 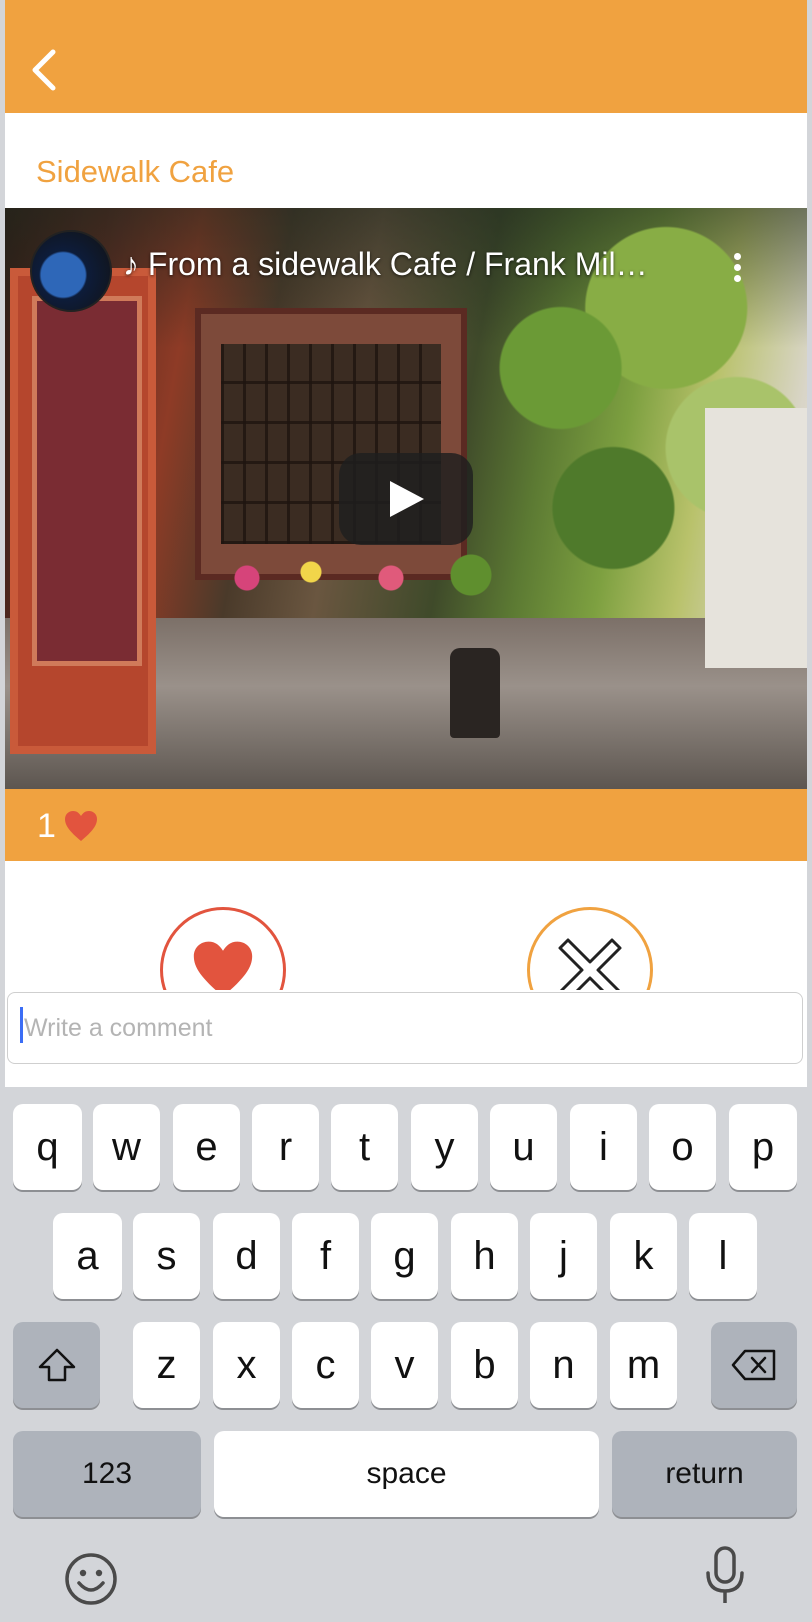 I want to click on microphone-button, so click(x=725, y=1578).